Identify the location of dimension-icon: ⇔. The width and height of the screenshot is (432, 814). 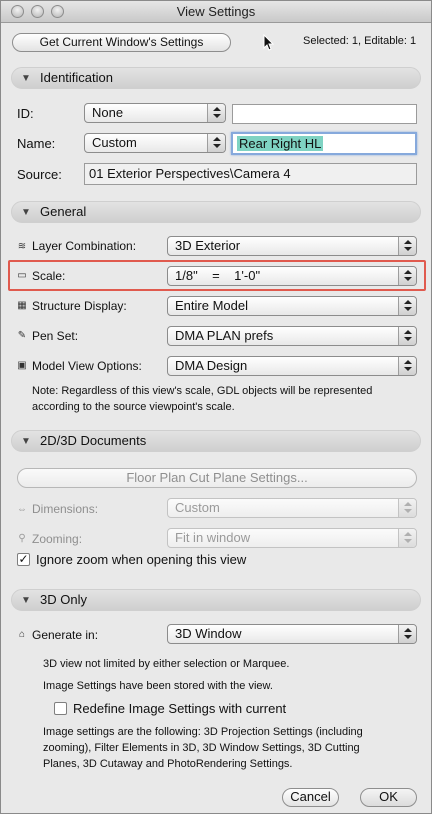
(22, 509).